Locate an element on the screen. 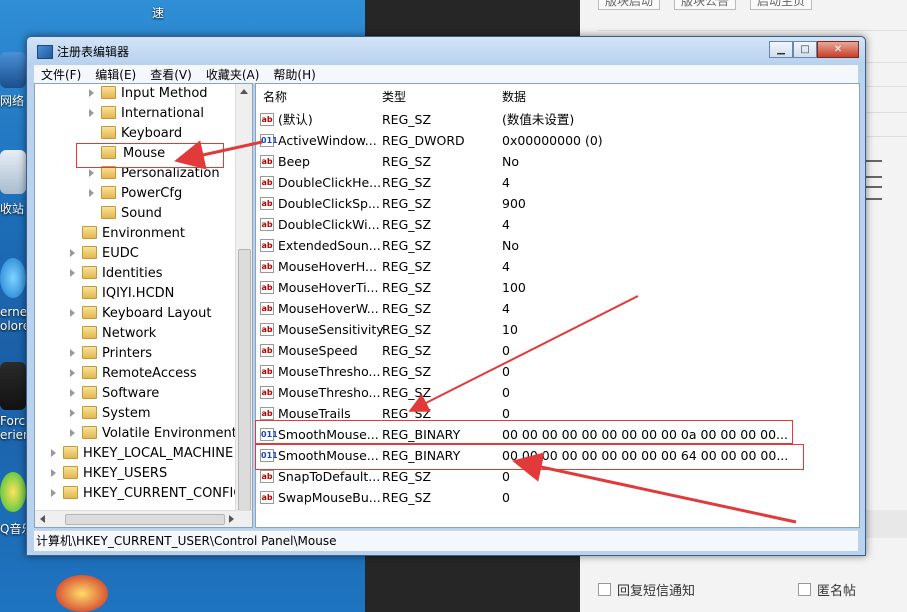  arrow-to-smoothmouse-x is located at coordinates (523, 353).